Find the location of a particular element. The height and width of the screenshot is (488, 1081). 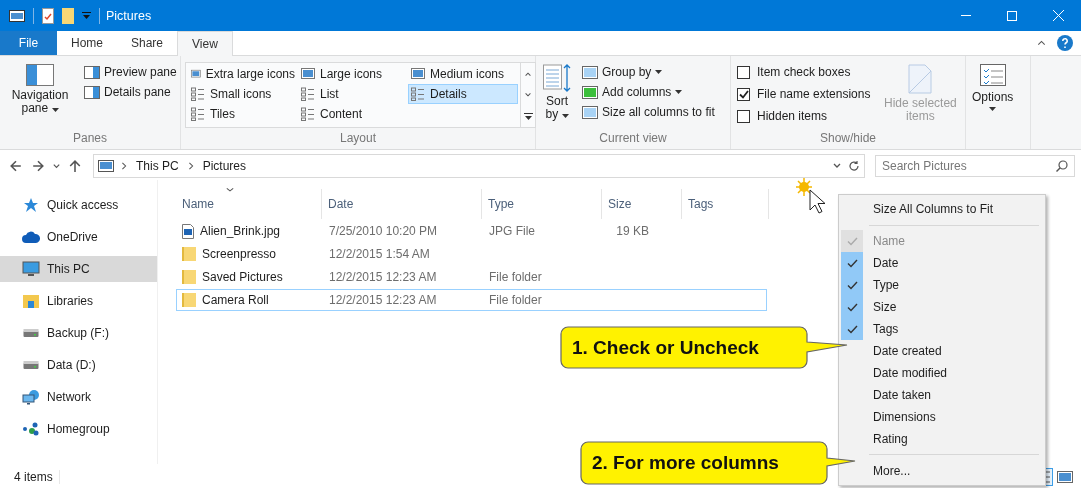

dropdown-icon is located at coordinates (86, 15).